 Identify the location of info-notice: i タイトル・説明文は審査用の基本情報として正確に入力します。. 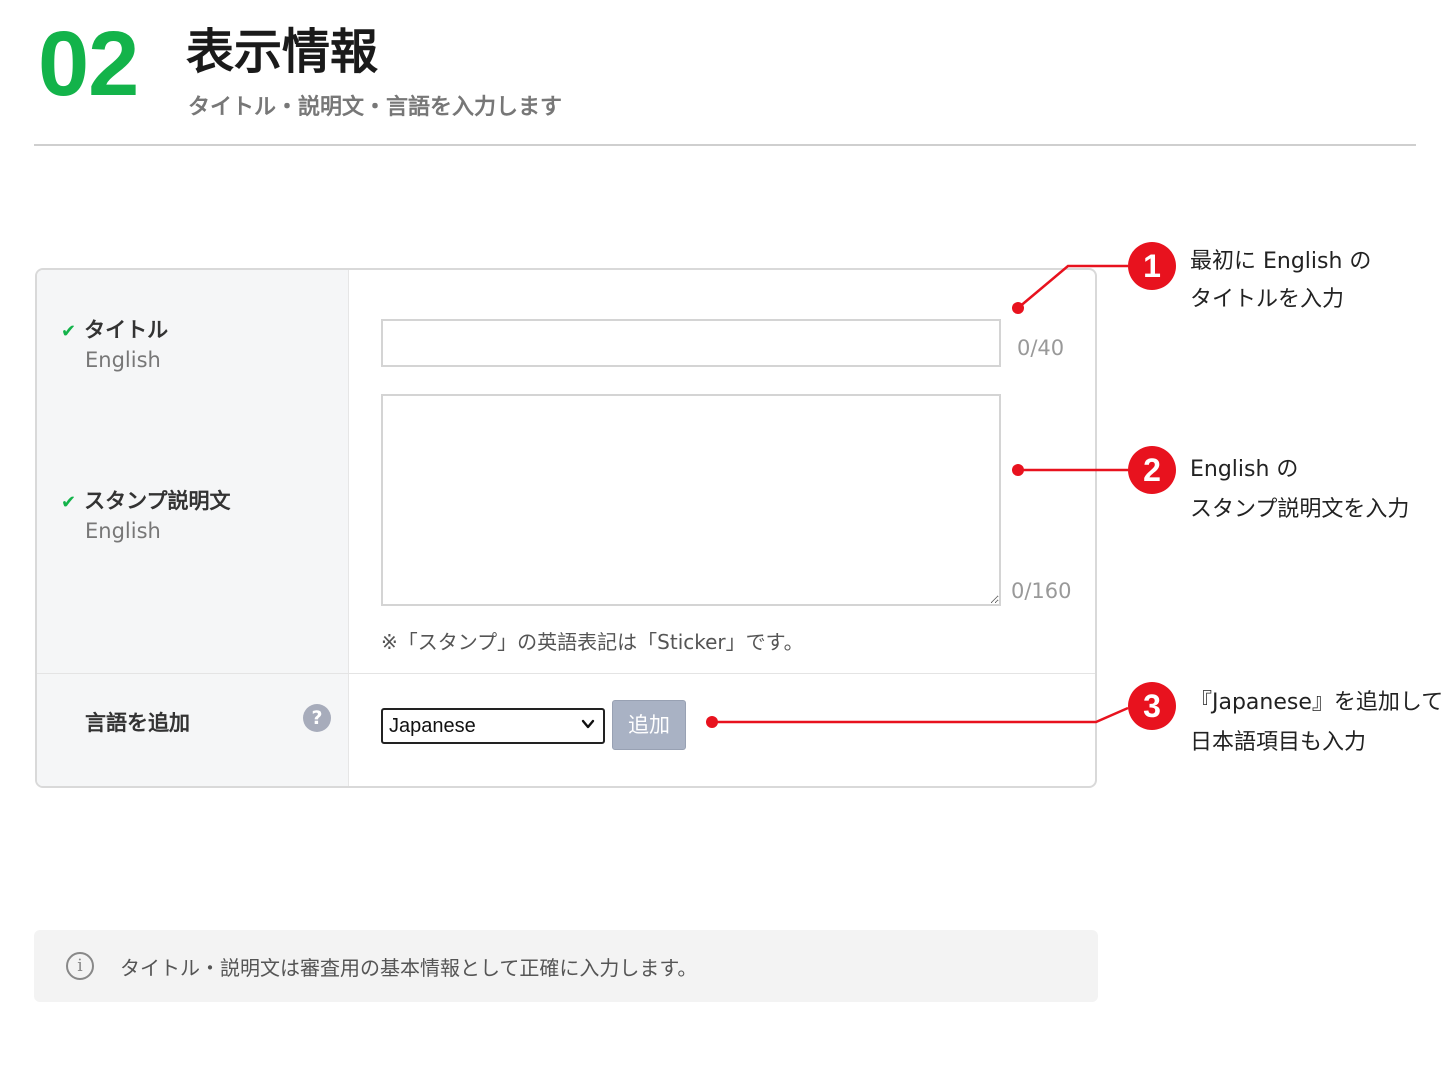
(566, 966).